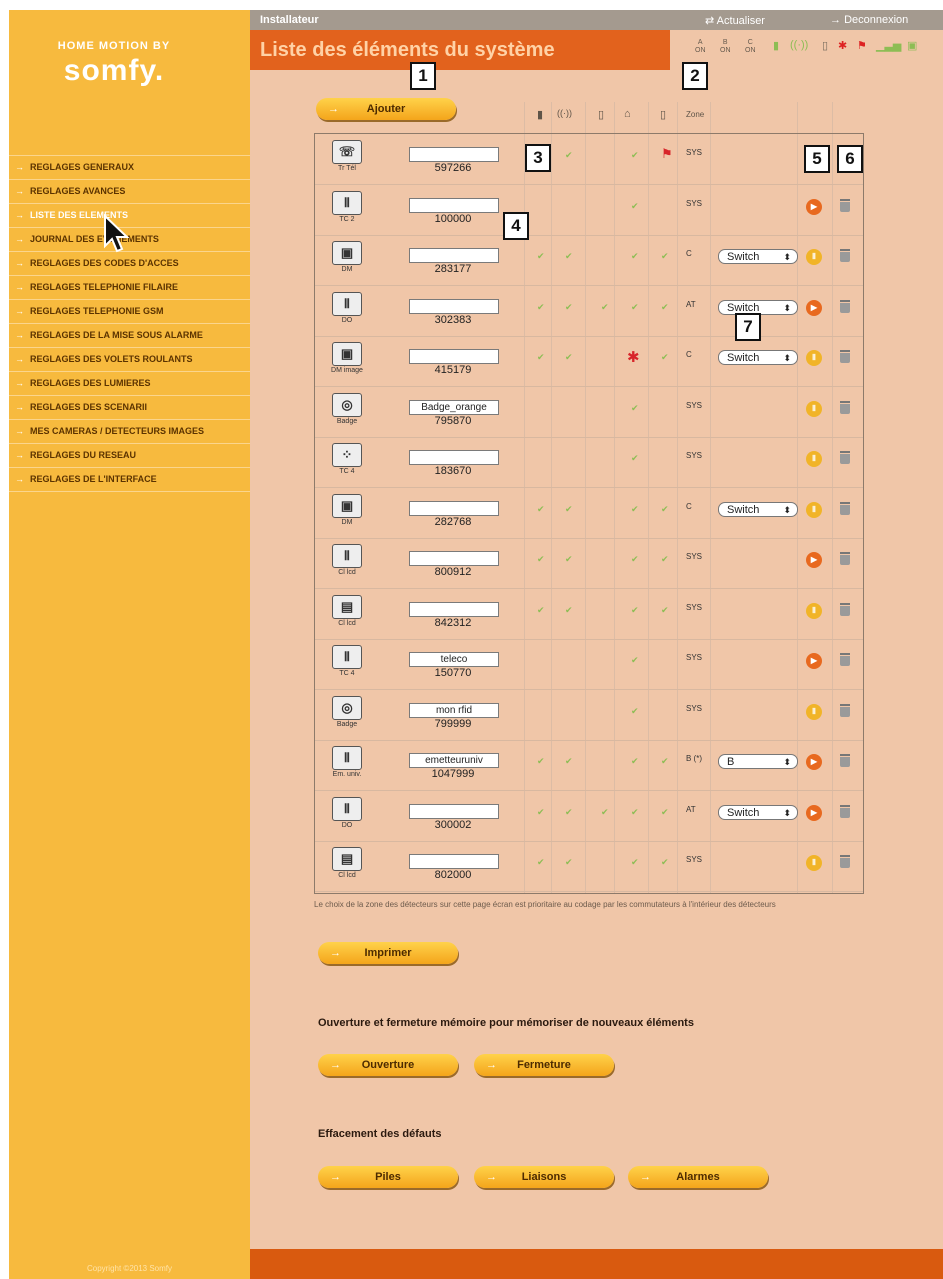  I want to click on liaisons-button: → Liaisons, so click(544, 1177).